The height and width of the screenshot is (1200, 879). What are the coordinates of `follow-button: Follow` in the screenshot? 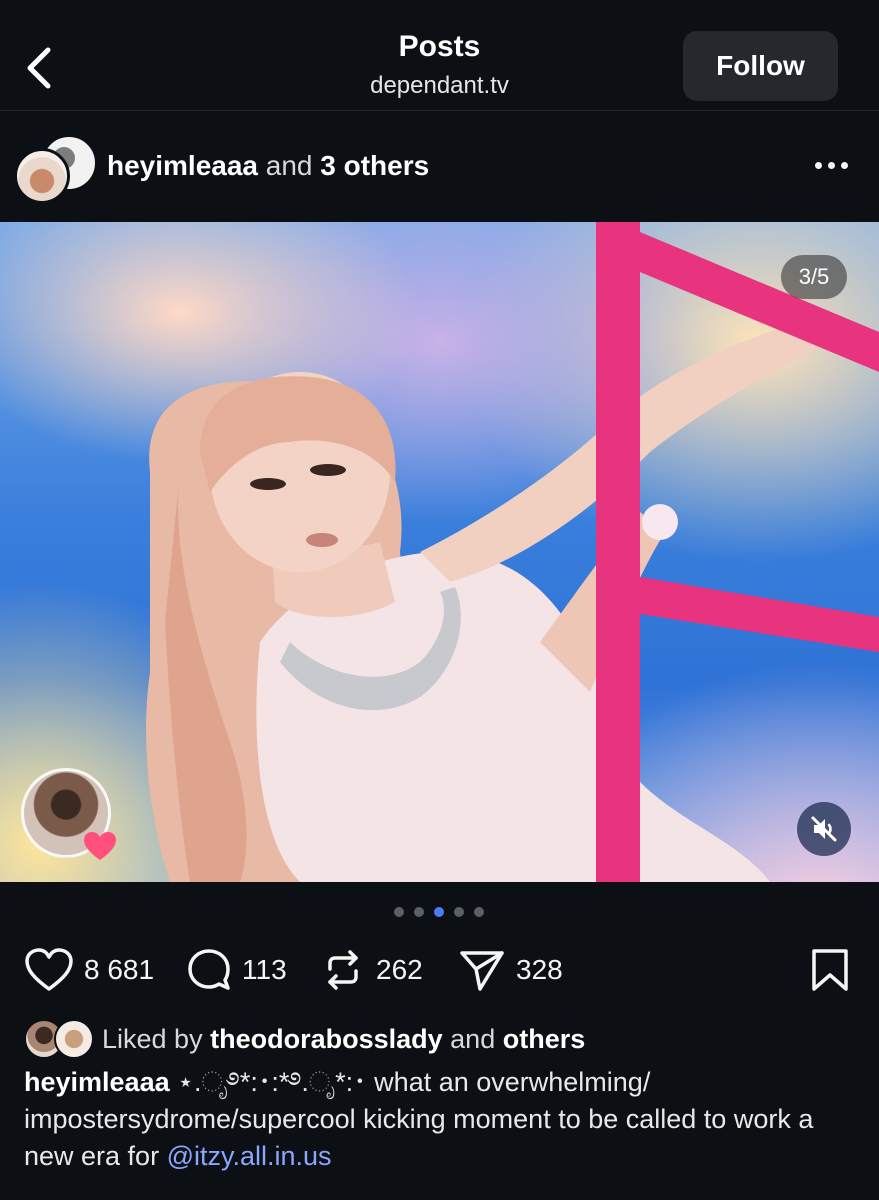 It's located at (760, 66).